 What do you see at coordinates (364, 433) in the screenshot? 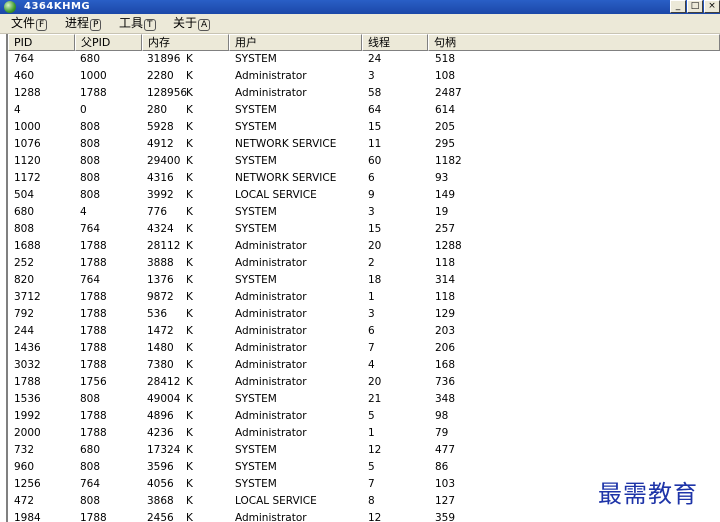
I see `table-row: 2000 1788 4236 Administrator 1 79 K` at bounding box center [364, 433].